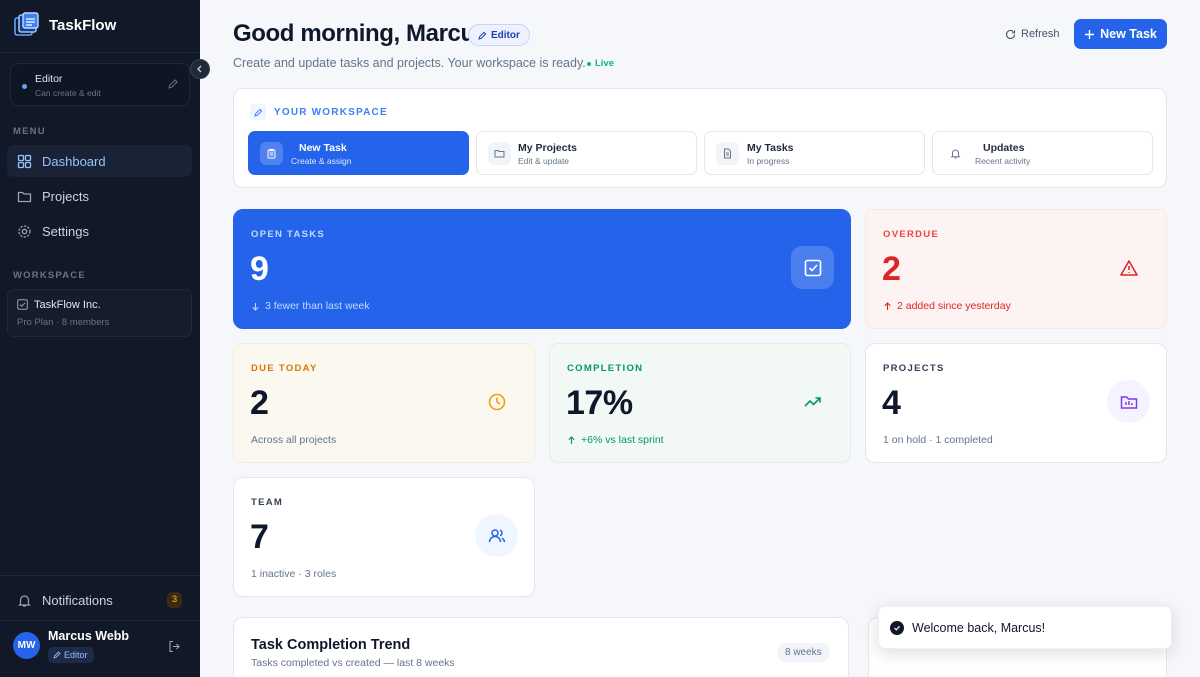 The height and width of the screenshot is (677, 1200). Describe the element at coordinates (99, 313) in the screenshot. I see `workspace-card: TaskFlow Inc. Pro Plan · 8 members` at that location.